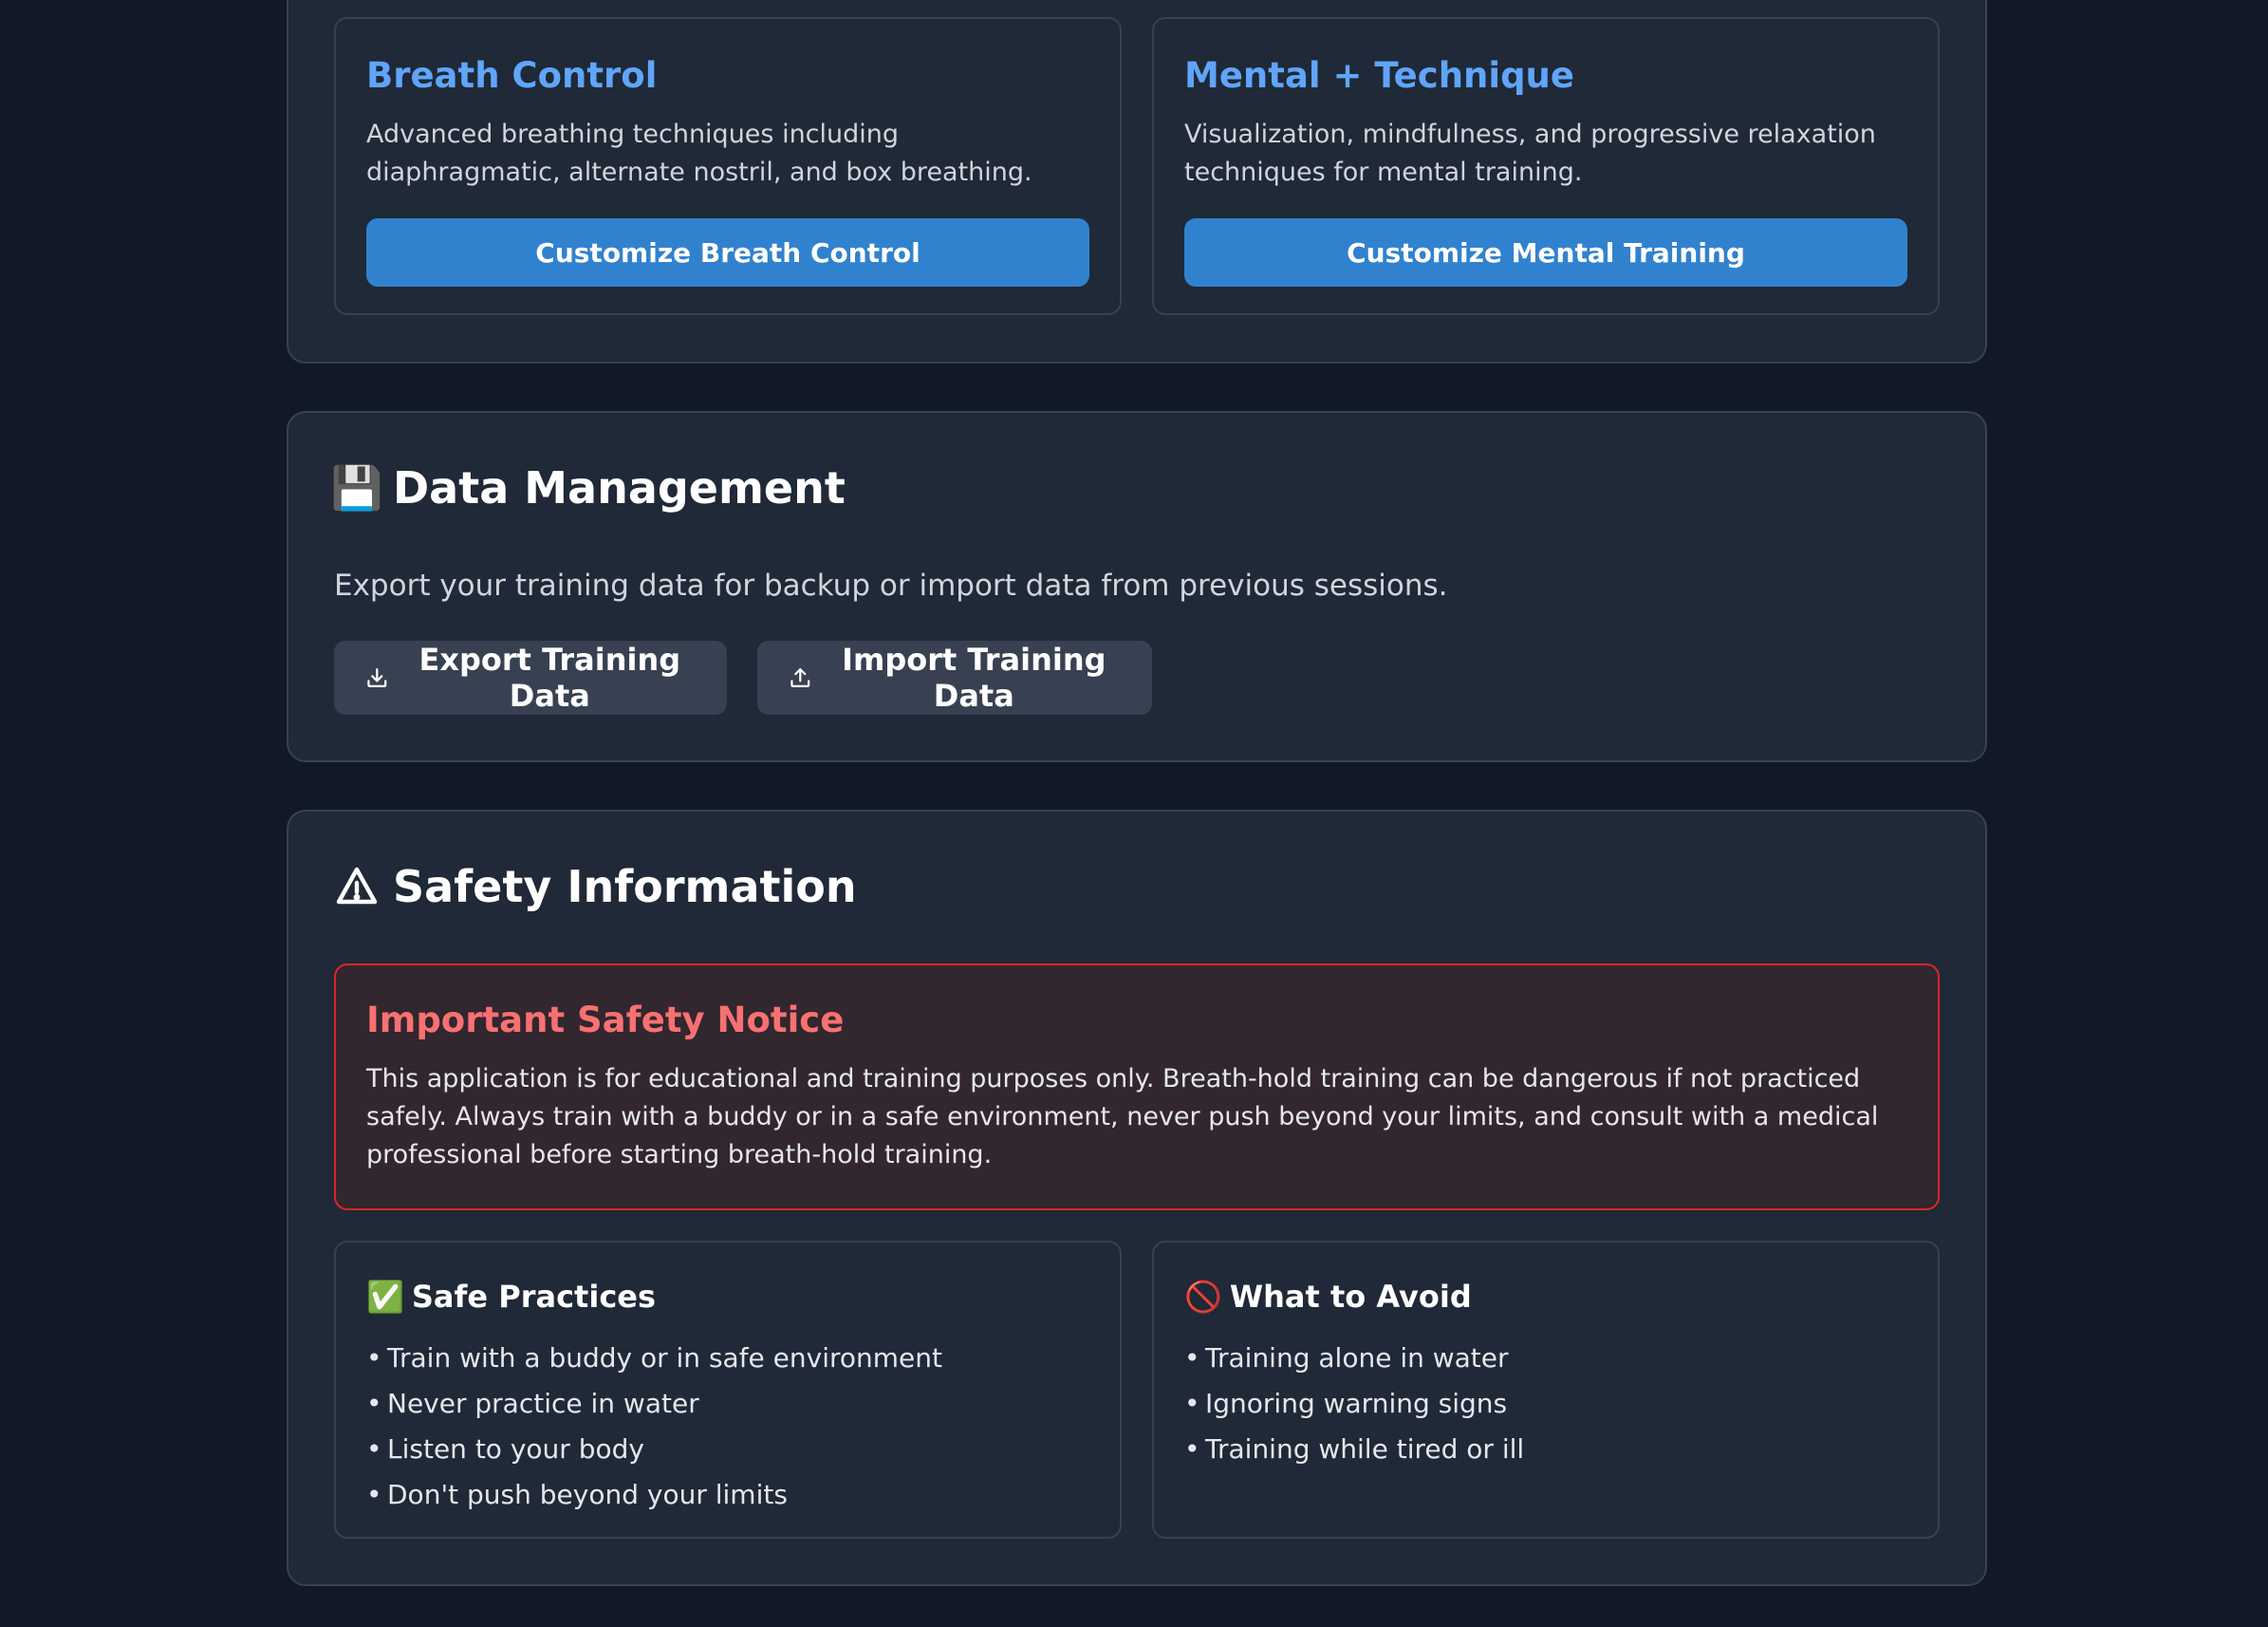 This screenshot has width=2268, height=1627. Describe the element at coordinates (505, 1449) in the screenshot. I see `list-item: • Listen to your body` at that location.